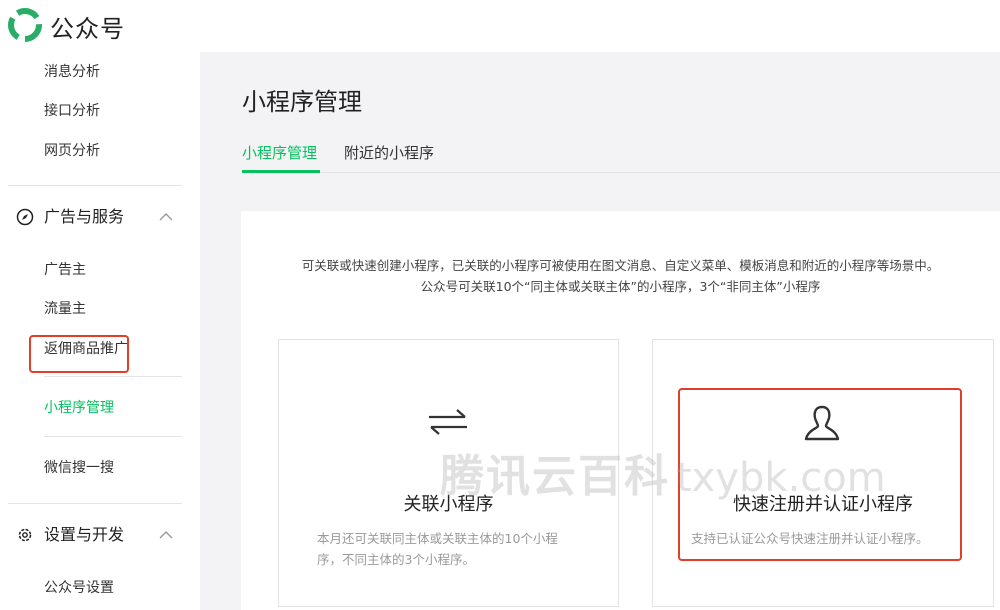  Describe the element at coordinates (79, 467) in the screenshot. I see `sidebar-item-wechat-search: 微信搜一搜` at that location.